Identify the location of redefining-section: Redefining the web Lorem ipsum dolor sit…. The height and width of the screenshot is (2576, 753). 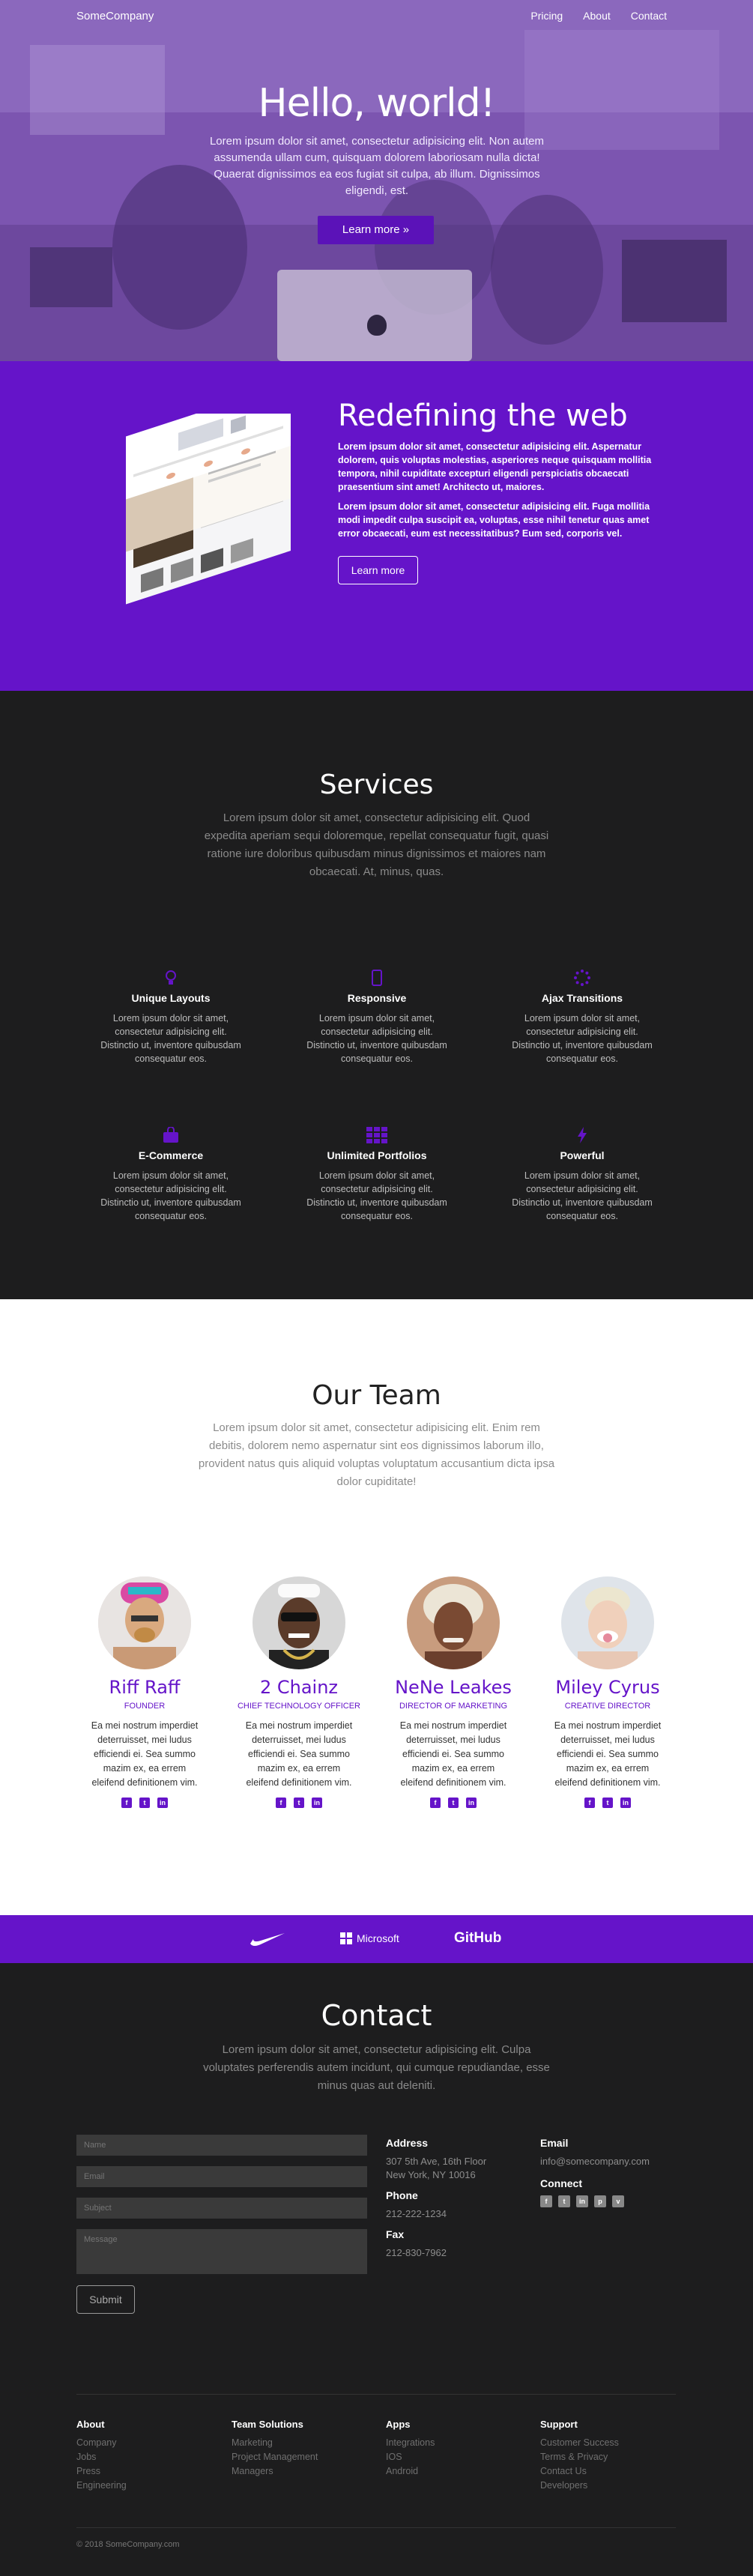
(376, 526).